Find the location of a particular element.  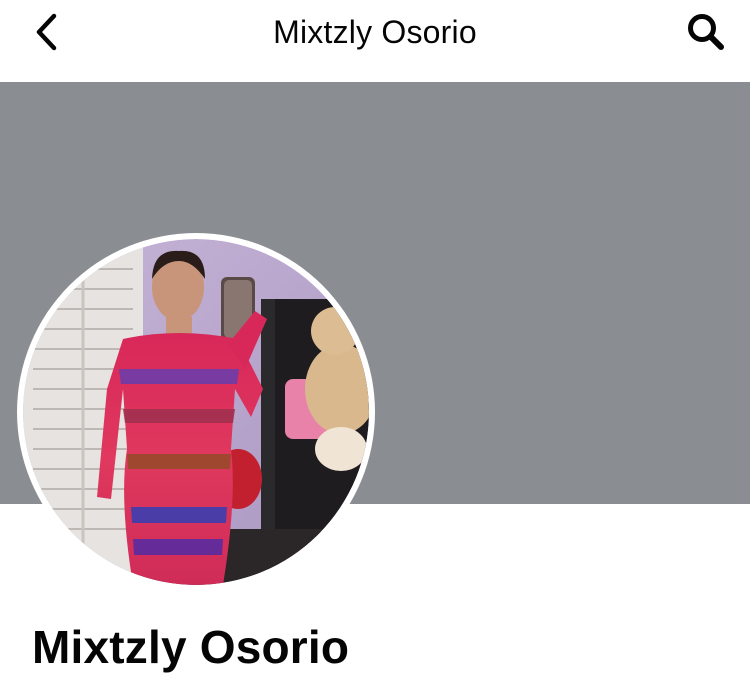

search-button is located at coordinates (706, 32).